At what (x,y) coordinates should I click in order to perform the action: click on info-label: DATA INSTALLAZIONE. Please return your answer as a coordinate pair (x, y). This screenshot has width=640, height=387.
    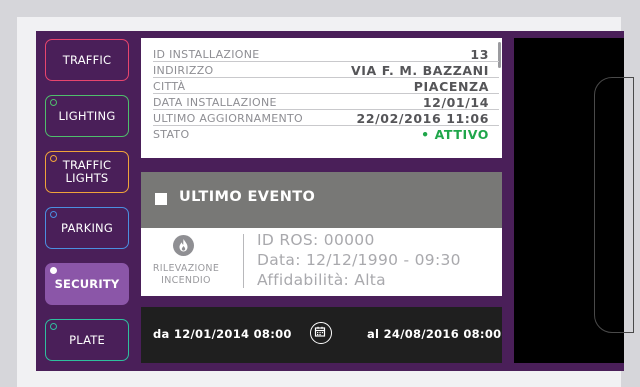
    Looking at the image, I should click on (215, 102).